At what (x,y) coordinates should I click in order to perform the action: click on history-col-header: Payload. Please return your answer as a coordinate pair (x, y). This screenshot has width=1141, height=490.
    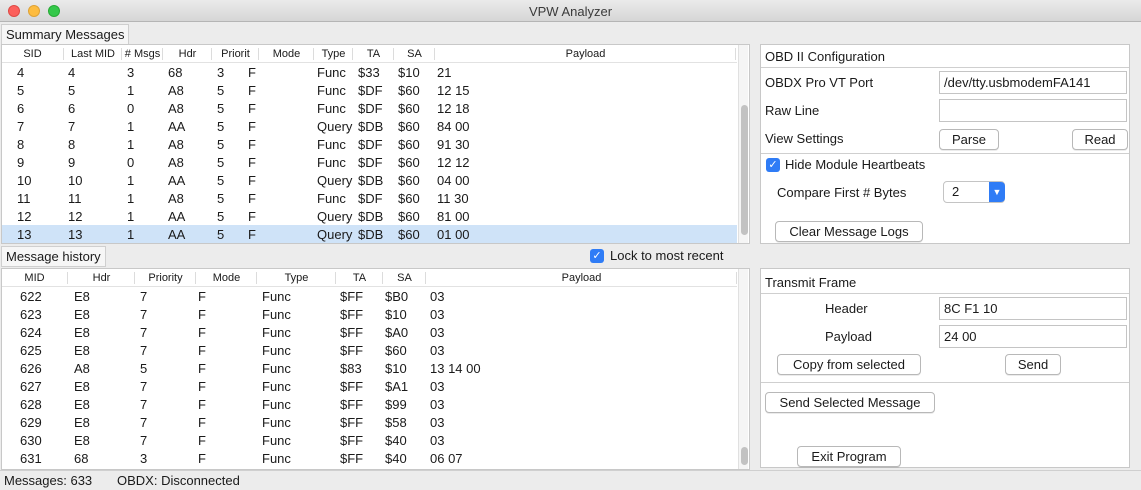
    Looking at the image, I should click on (582, 278).